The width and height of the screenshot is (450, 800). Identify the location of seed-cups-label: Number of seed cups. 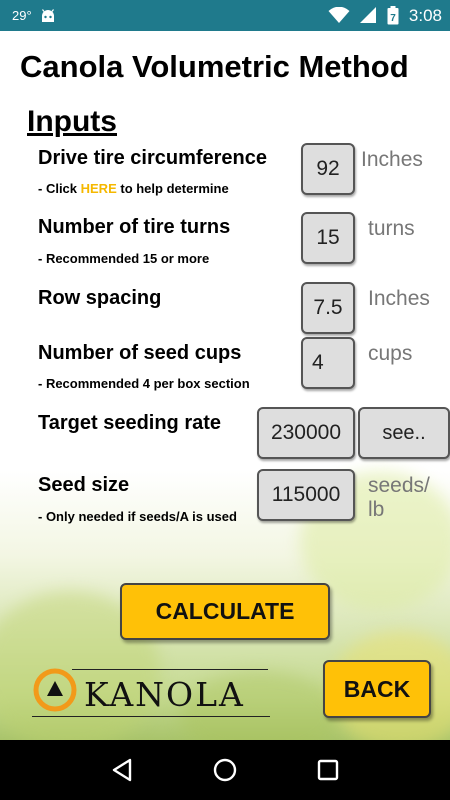
(140, 353).